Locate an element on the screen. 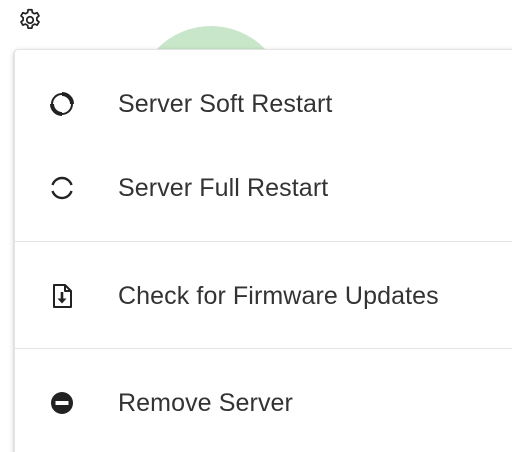 Image resolution: width=512 pixels, height=452 pixels. menu-item-label: Server Full Restart is located at coordinates (223, 187).